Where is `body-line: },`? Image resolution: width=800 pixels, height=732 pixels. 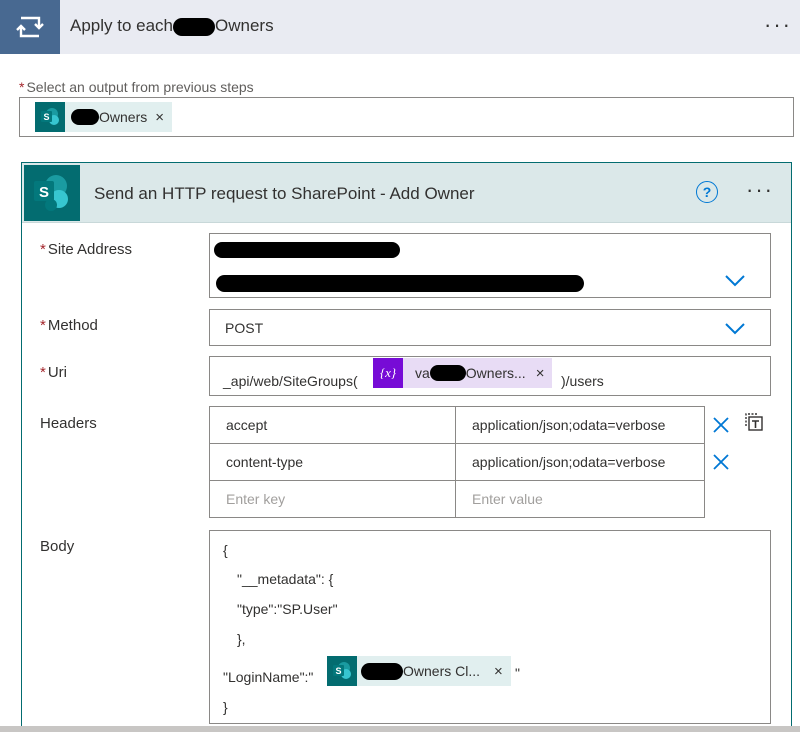 body-line: }, is located at coordinates (241, 639).